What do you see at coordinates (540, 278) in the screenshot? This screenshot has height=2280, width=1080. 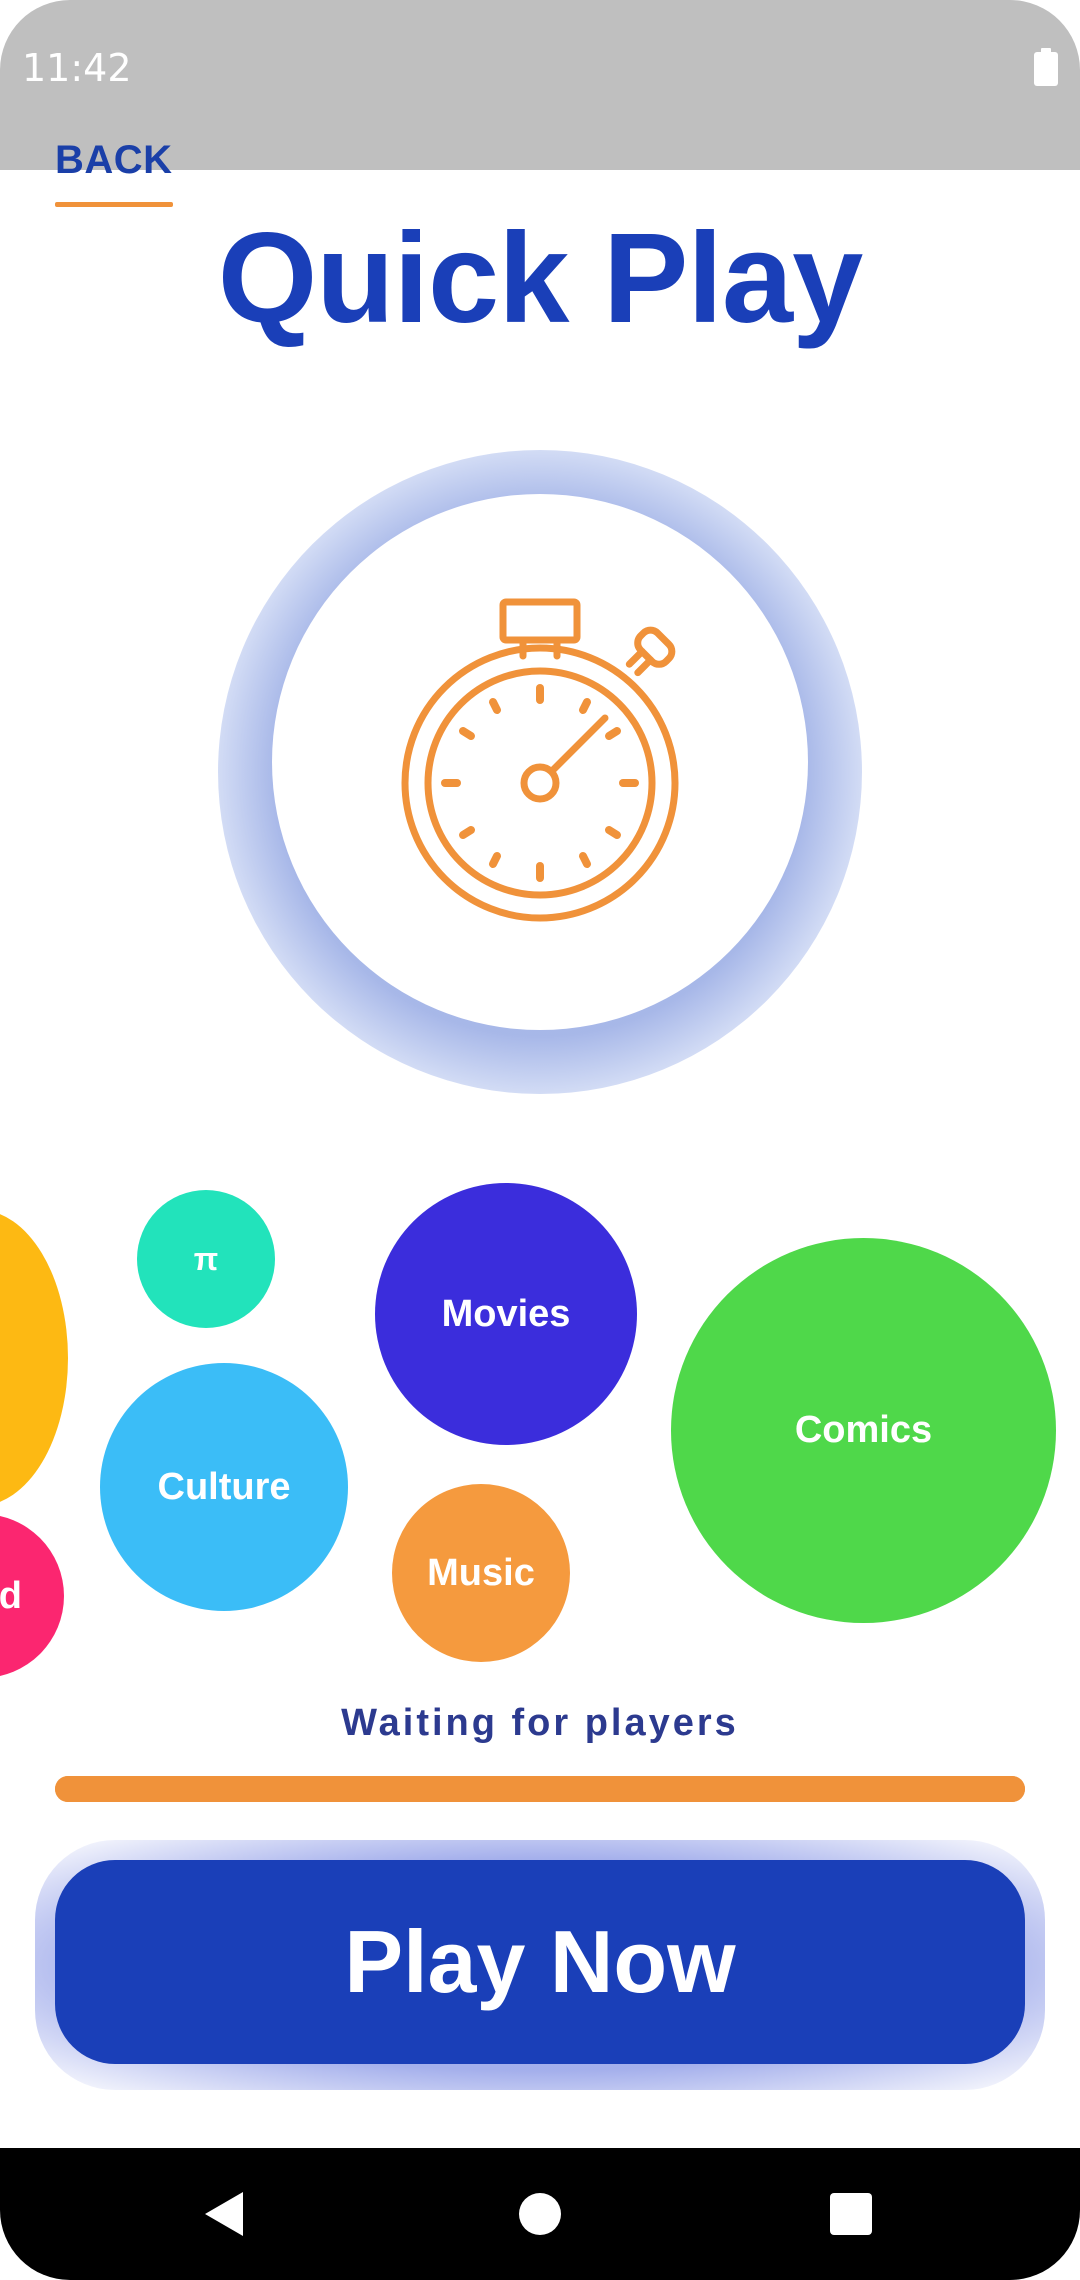 I see `page-title: Quick Play` at bounding box center [540, 278].